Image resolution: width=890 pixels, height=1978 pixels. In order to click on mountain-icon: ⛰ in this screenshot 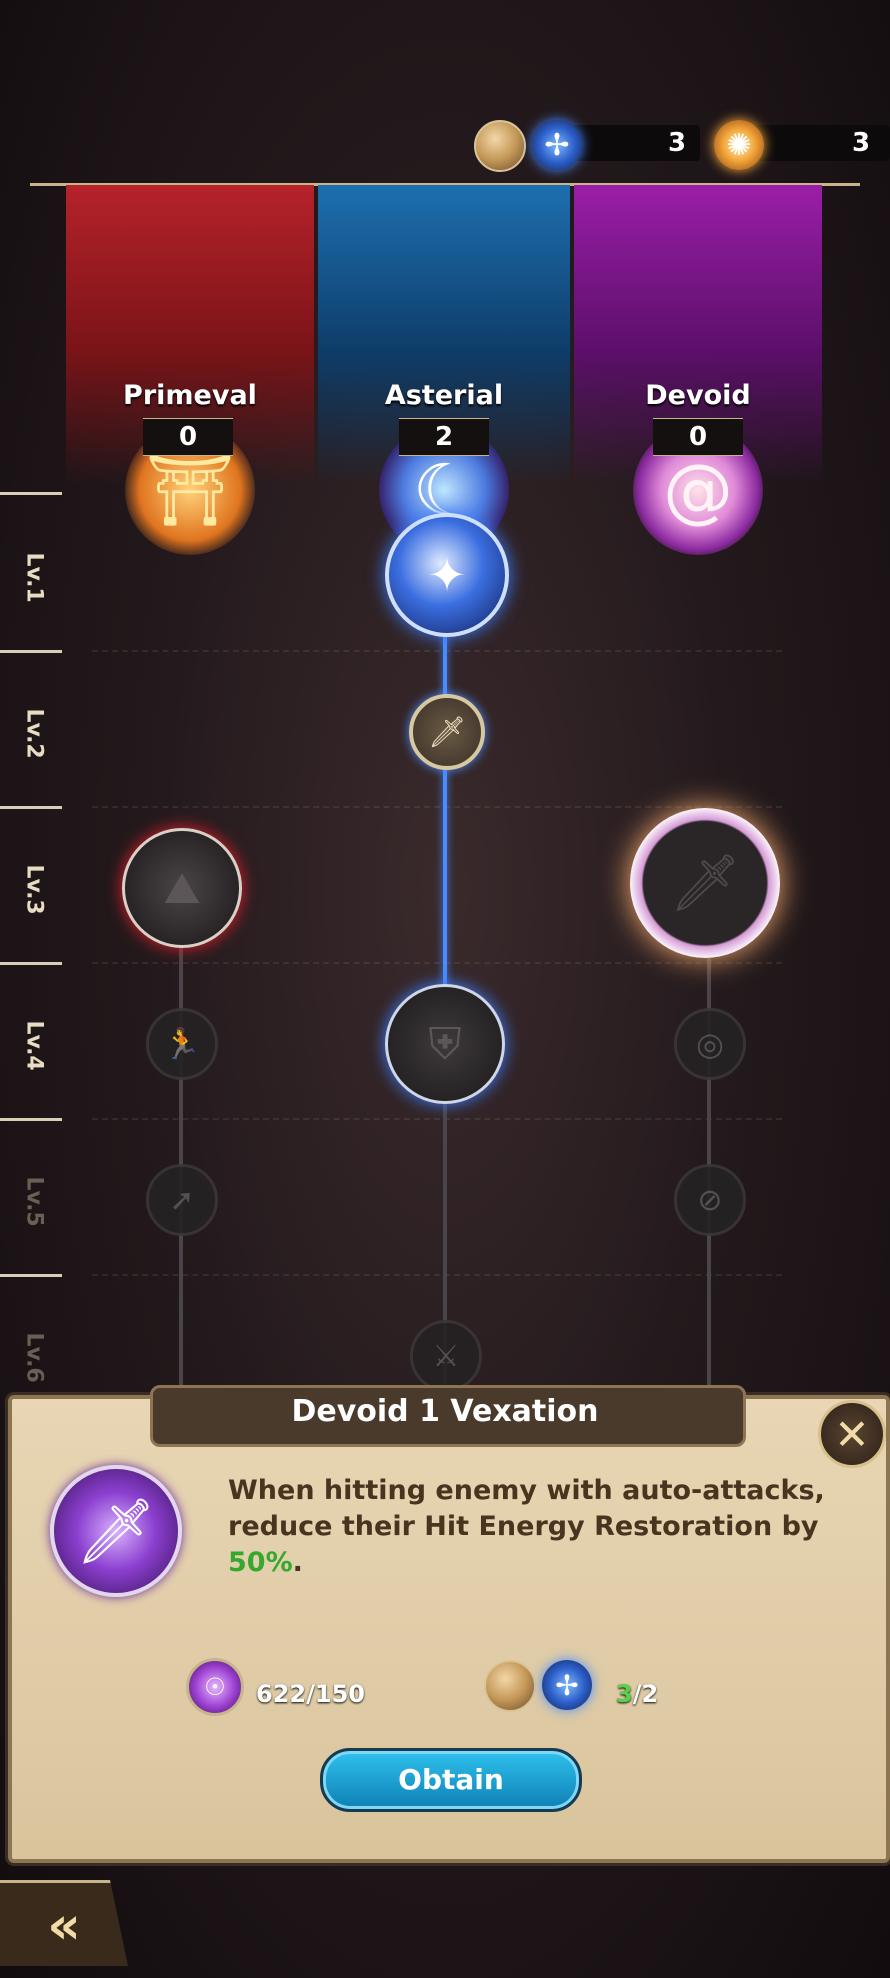, I will do `click(182, 888)`.